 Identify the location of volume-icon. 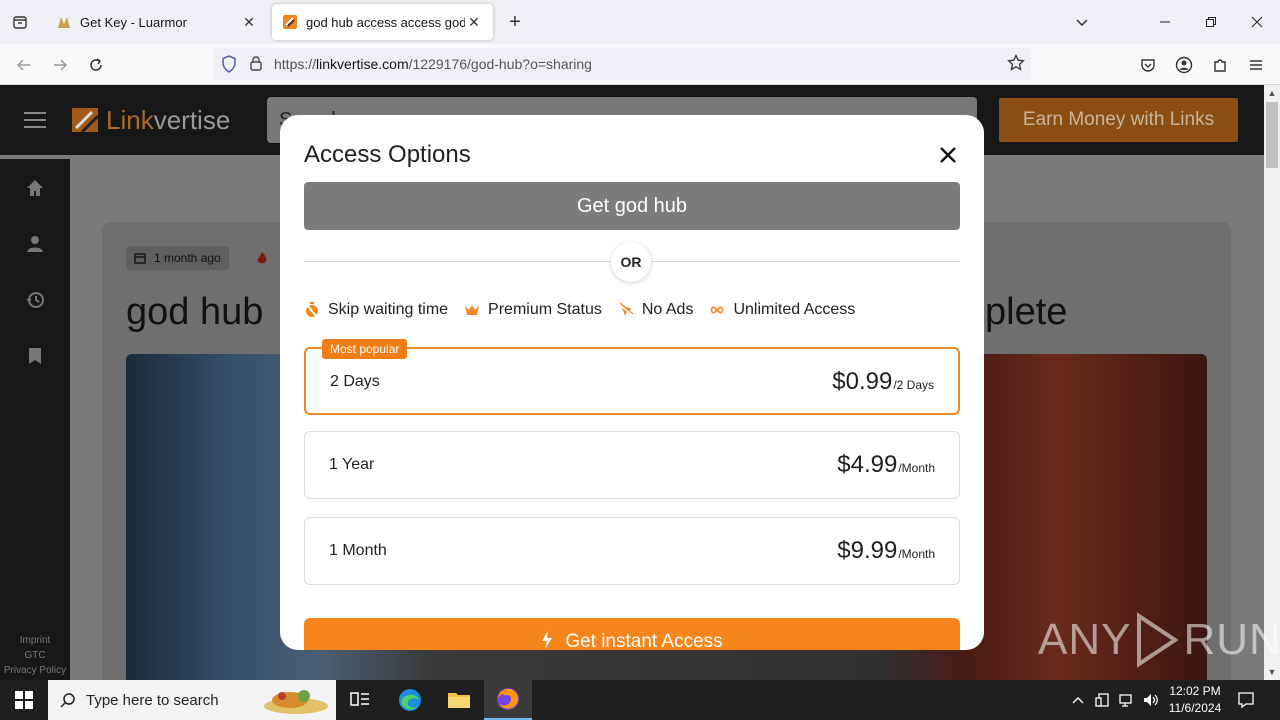
(1151, 700).